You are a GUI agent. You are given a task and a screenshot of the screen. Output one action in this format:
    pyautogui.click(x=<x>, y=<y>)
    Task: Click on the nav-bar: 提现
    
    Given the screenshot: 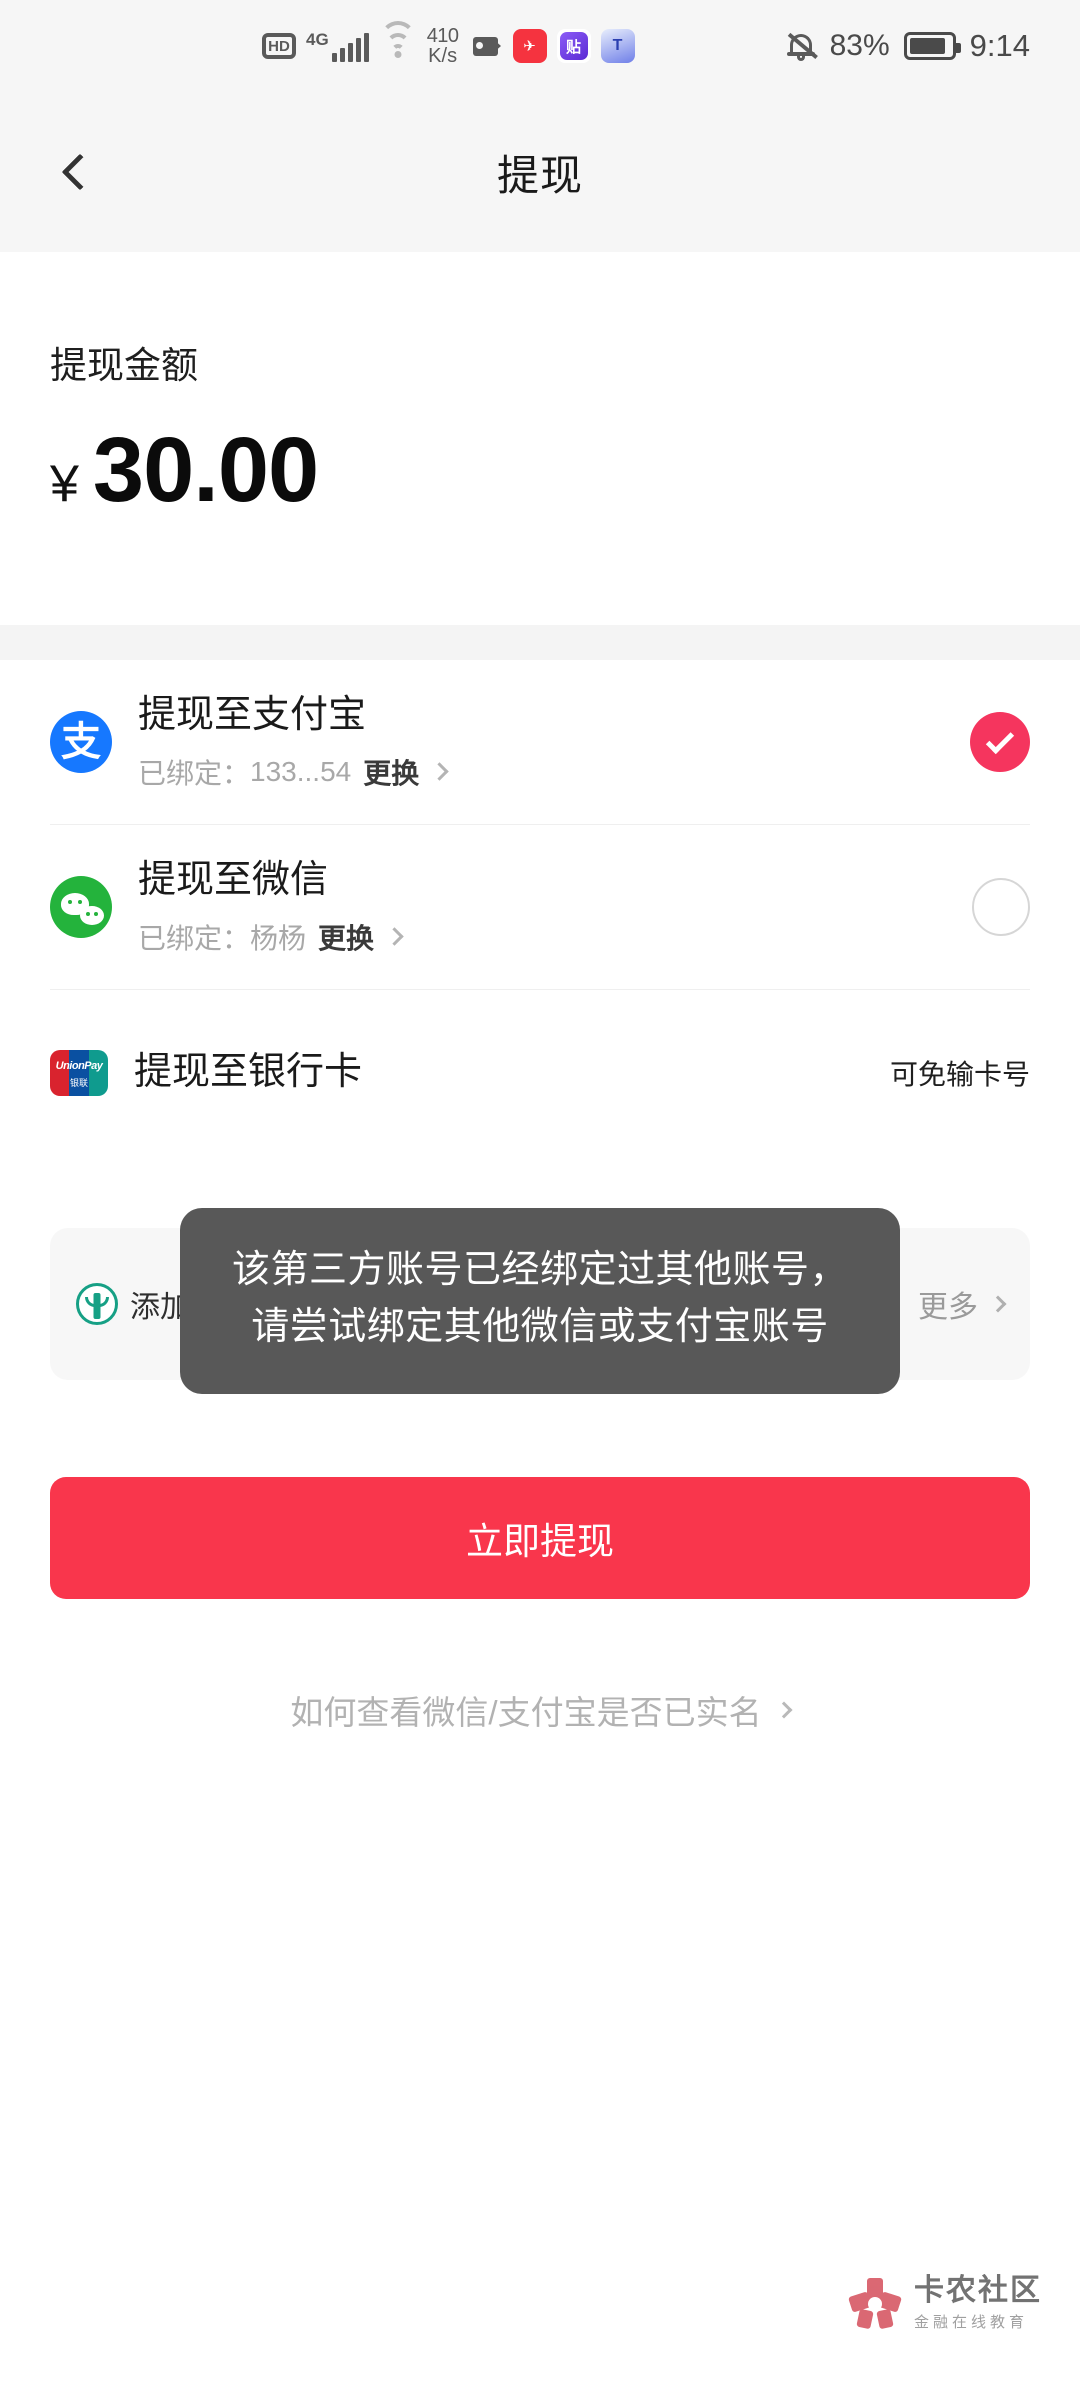 What is the action you would take?
    pyautogui.click(x=540, y=172)
    